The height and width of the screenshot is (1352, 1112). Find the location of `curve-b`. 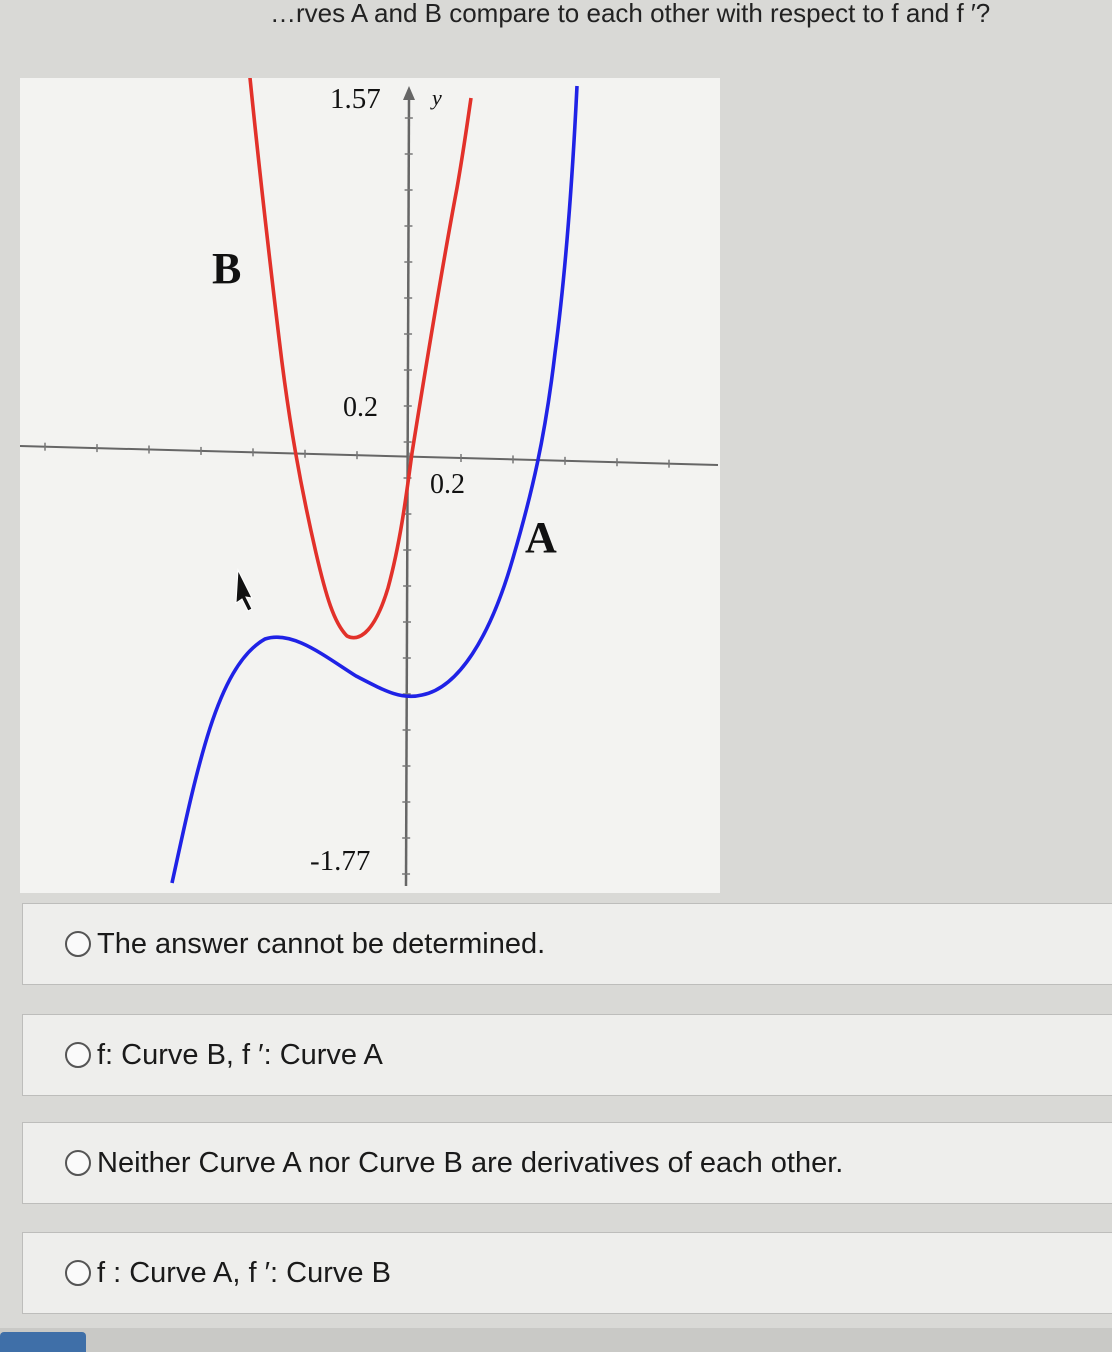

curve-b is located at coordinates (360, 359).